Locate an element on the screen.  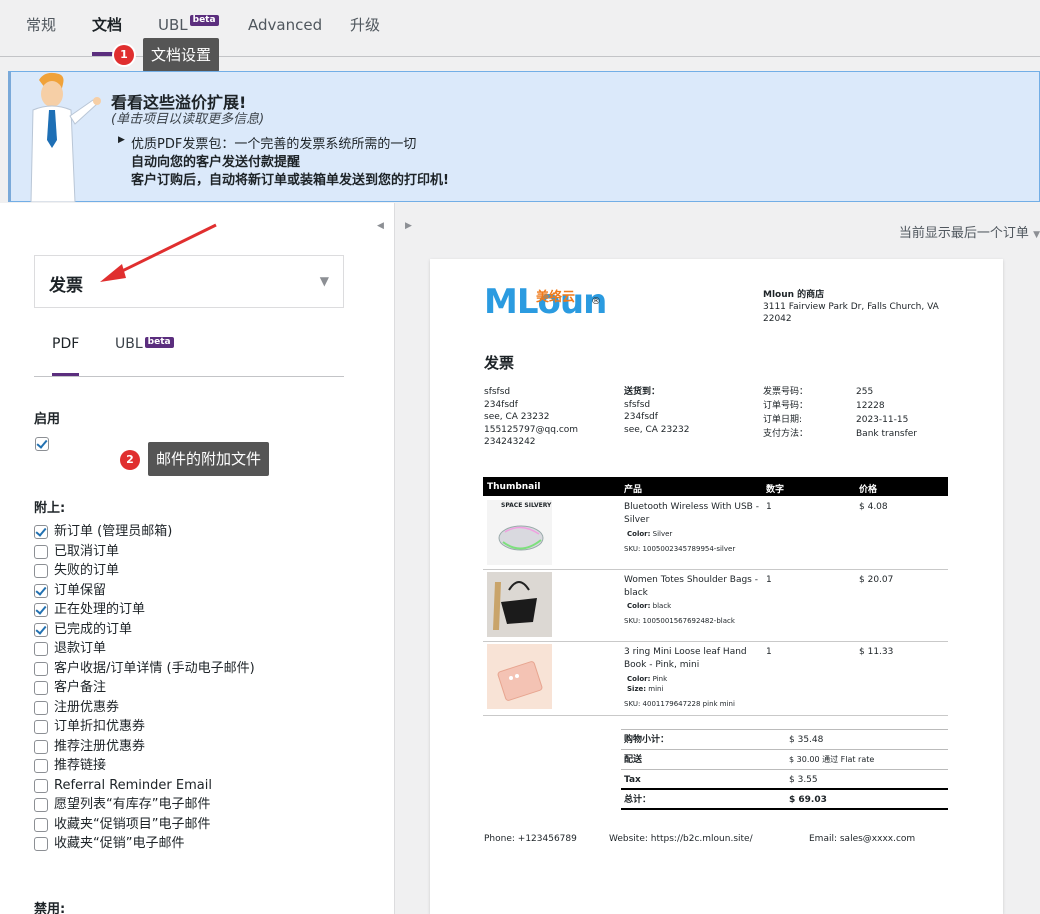
attach-option-label: 愿望列表“有库存”电子邮件 is located at coordinates (132, 804).